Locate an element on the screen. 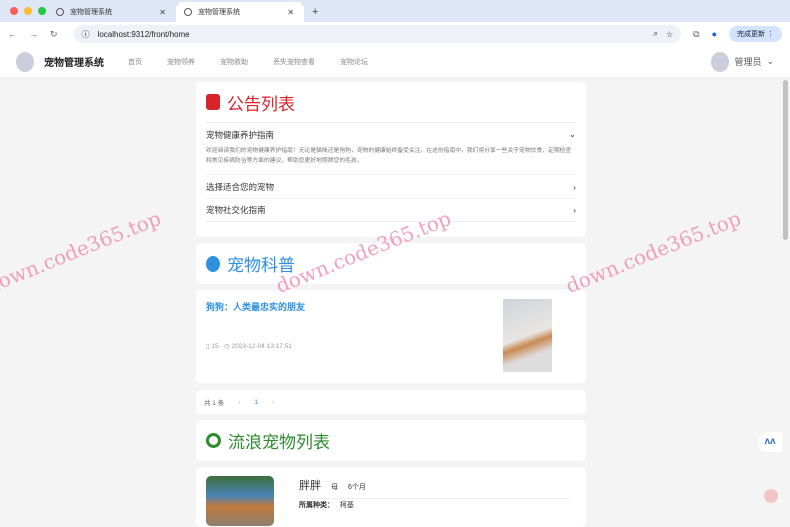  article-views: 15 is located at coordinates (215, 346).